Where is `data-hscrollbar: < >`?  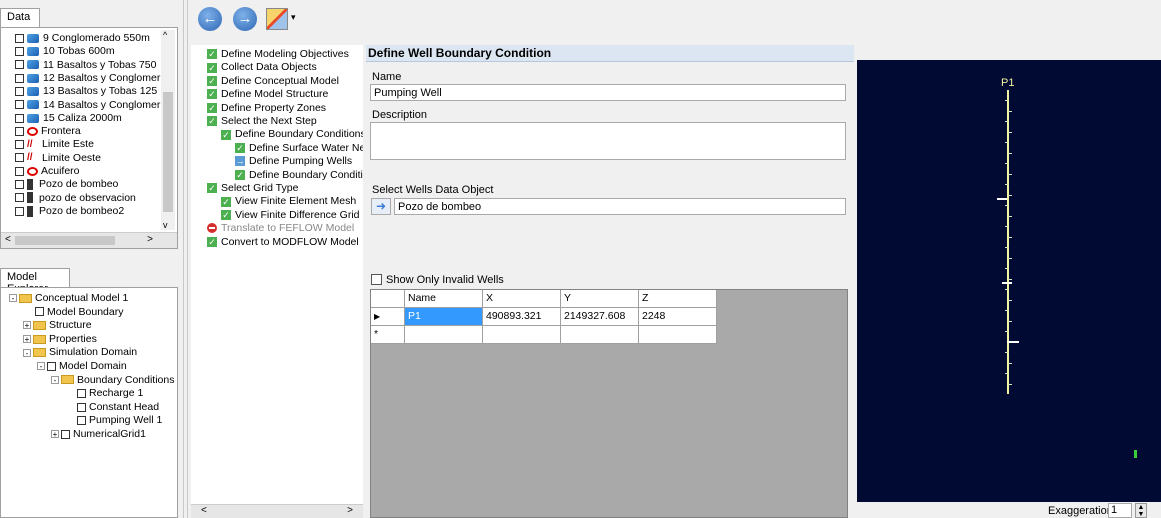
data-hscrollbar: < > is located at coordinates (89, 240).